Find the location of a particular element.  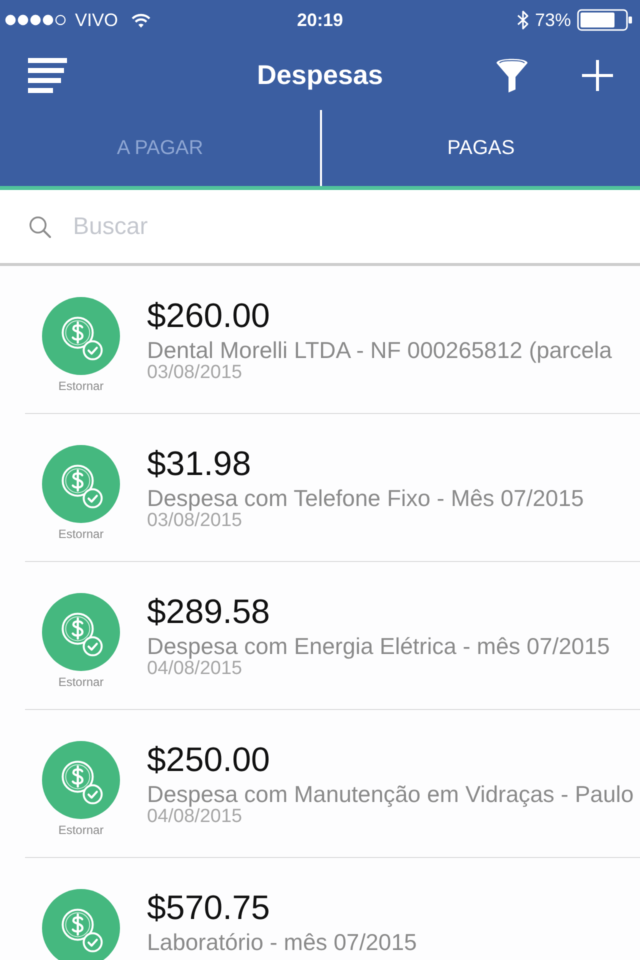

search-icon is located at coordinates (40, 227).